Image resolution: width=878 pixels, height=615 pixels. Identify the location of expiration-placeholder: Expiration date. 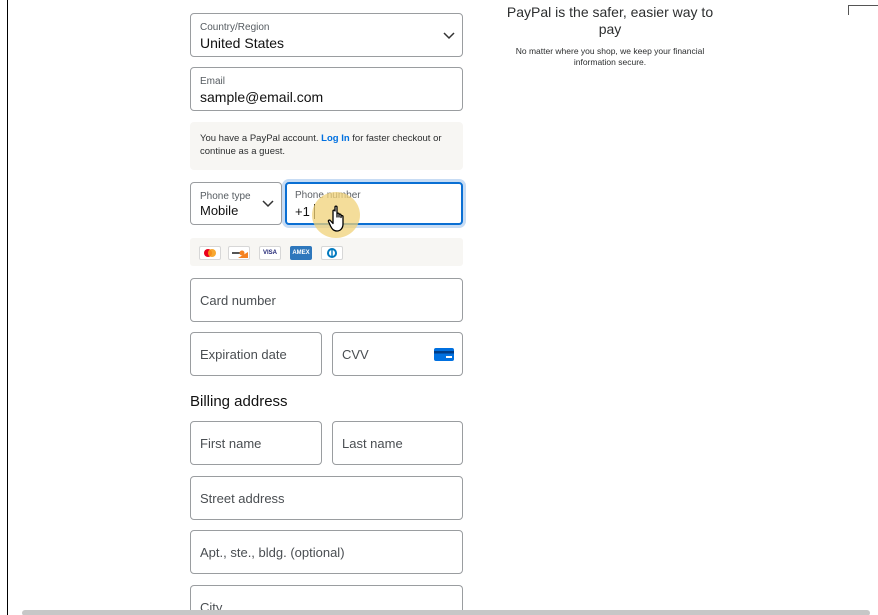
(243, 354).